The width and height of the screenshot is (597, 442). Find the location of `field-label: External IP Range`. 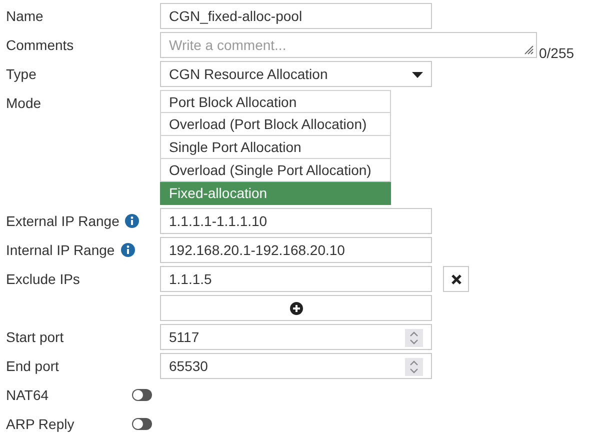

field-label: External IP Range is located at coordinates (63, 221).